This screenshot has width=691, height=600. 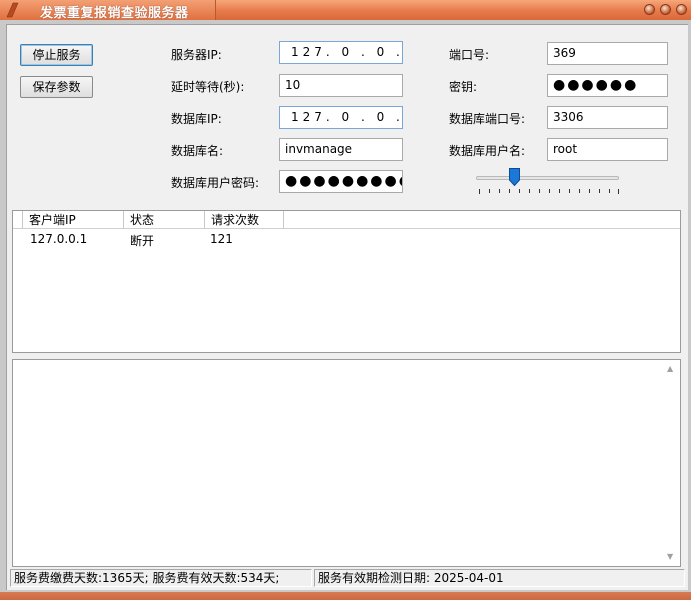 What do you see at coordinates (341, 149) in the screenshot?
I see `db-name-input: invmanage` at bounding box center [341, 149].